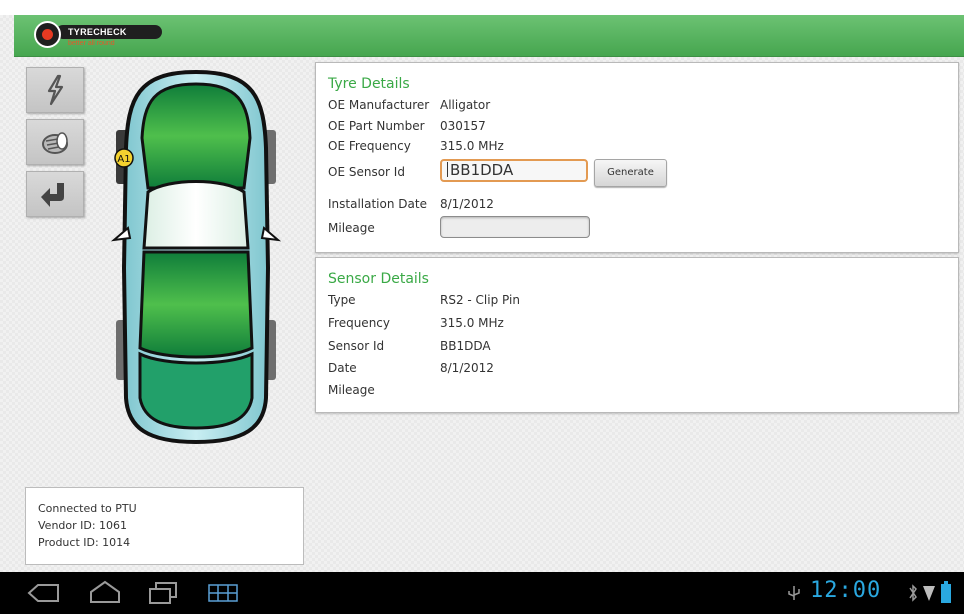 This screenshot has height=614, width=964. What do you see at coordinates (472, 146) in the screenshot?
I see `oe-frequency-value: 315.0 MHz` at bounding box center [472, 146].